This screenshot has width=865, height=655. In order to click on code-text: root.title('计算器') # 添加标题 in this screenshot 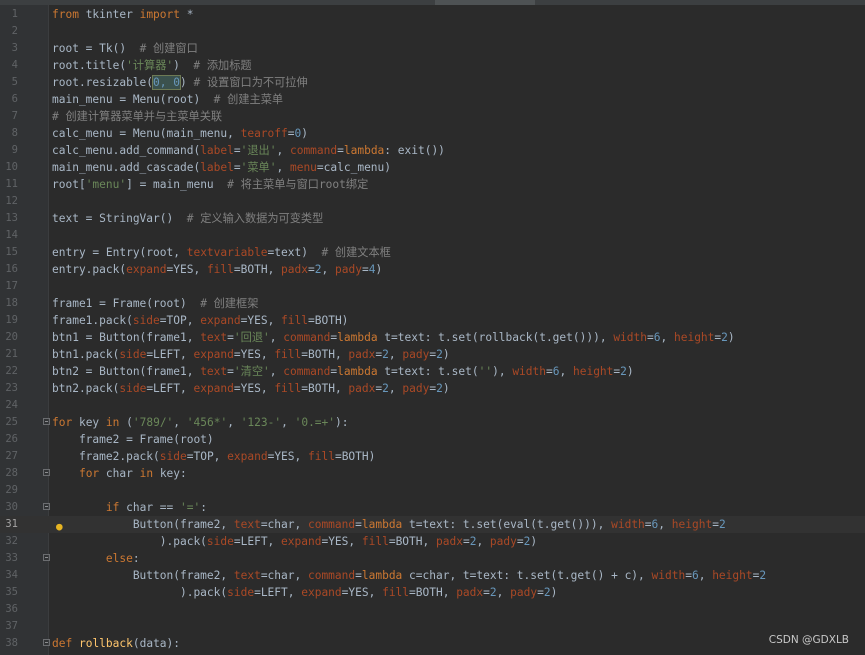, I will do `click(152, 65)`.